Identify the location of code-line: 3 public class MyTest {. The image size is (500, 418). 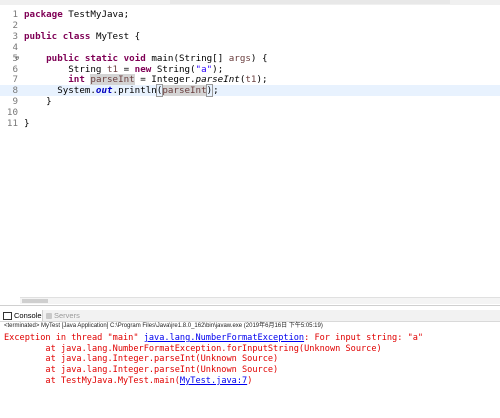
(250, 36).